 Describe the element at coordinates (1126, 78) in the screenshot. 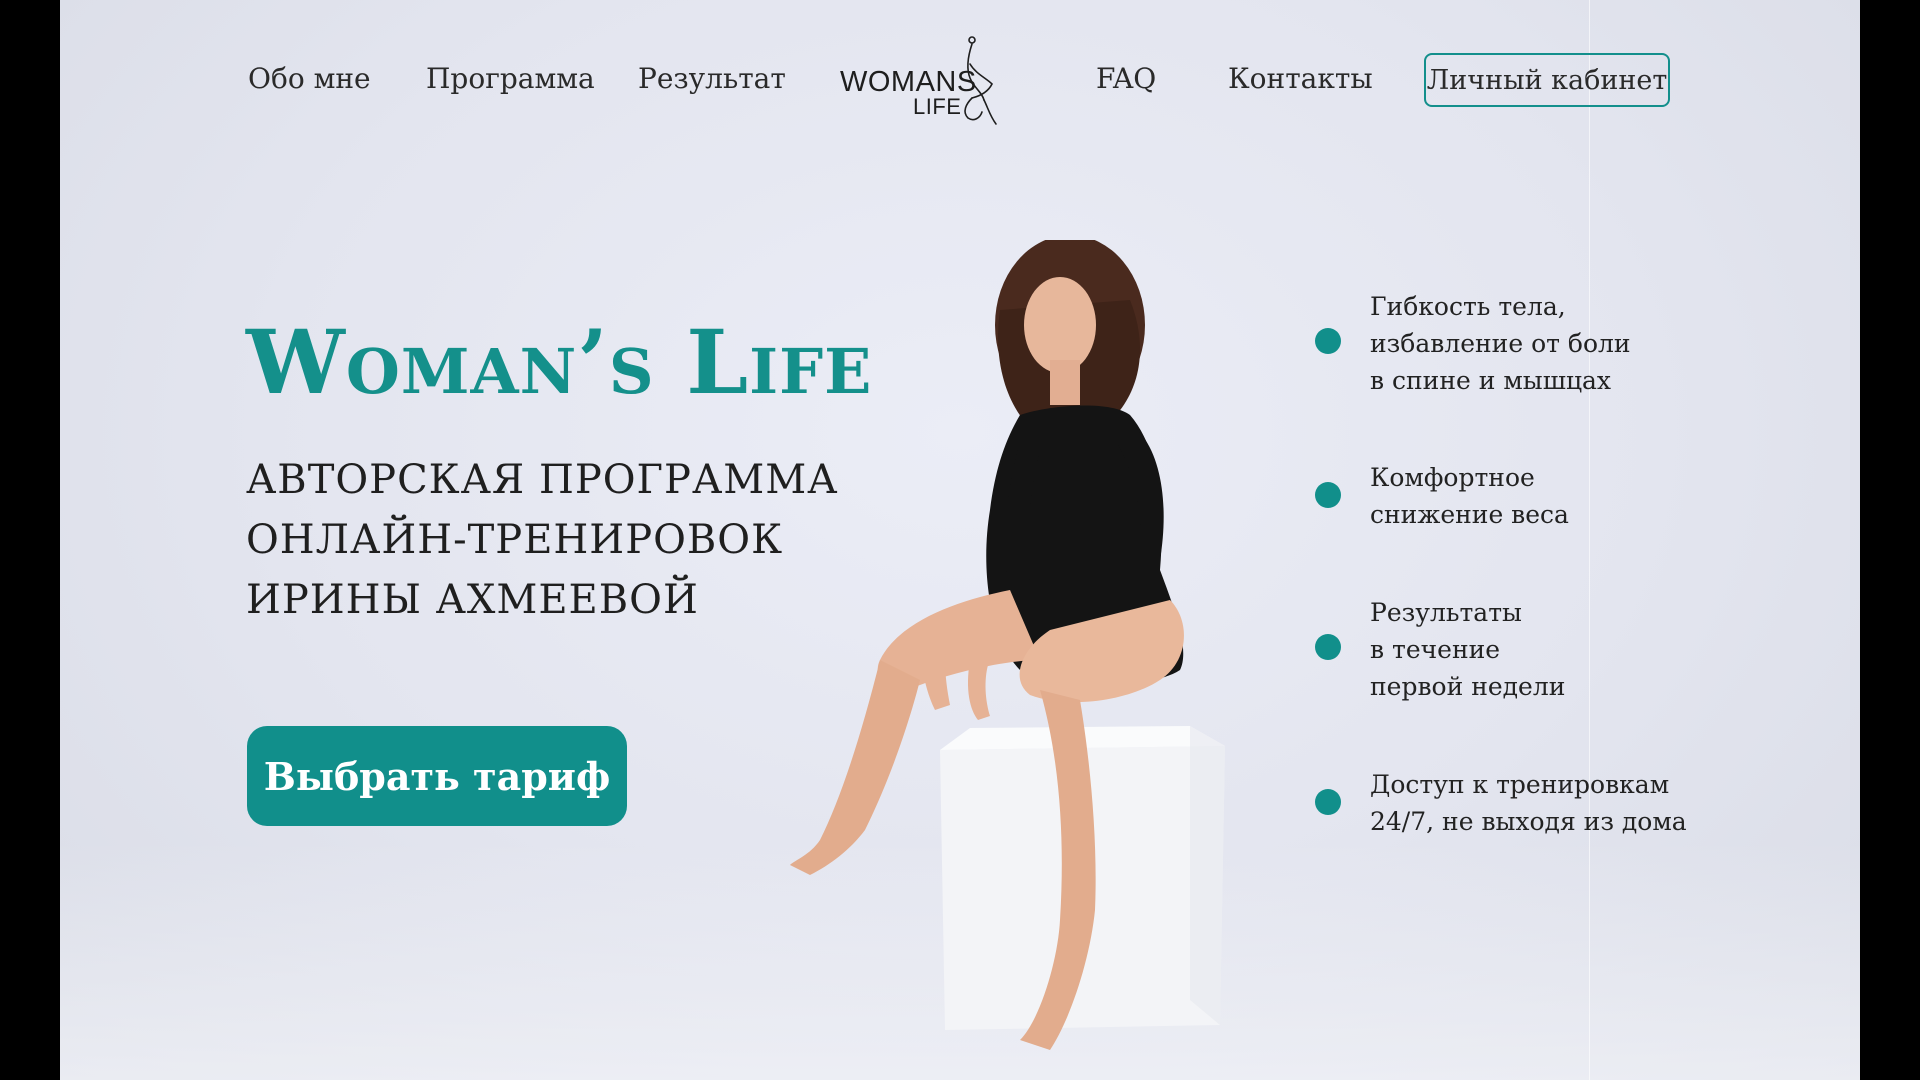

I see `nav-faq: FAQ` at that location.